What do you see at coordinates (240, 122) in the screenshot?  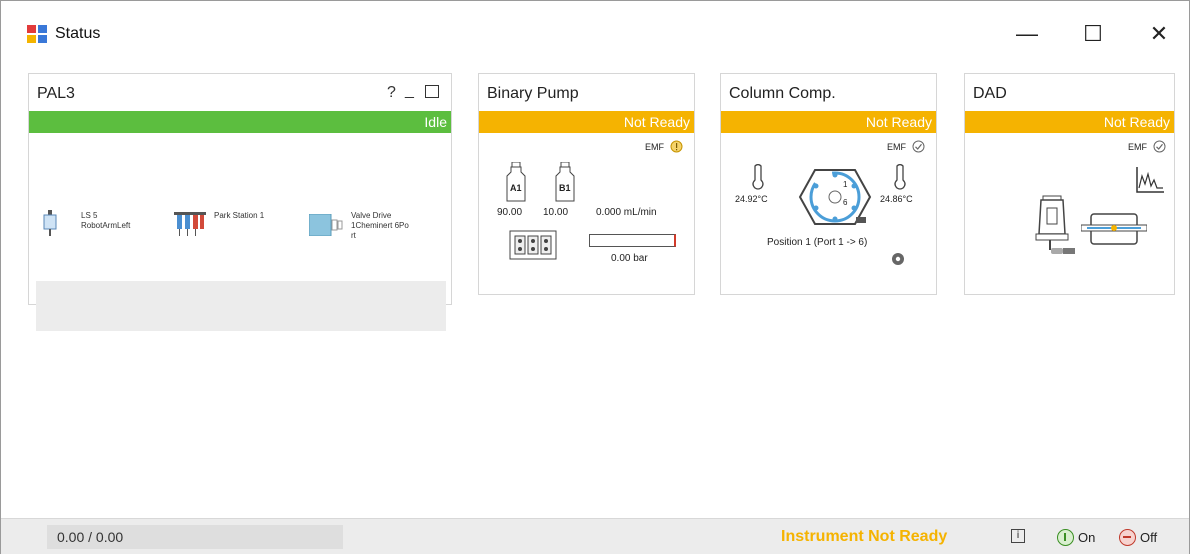 I see `status-badge: Idle` at bounding box center [240, 122].